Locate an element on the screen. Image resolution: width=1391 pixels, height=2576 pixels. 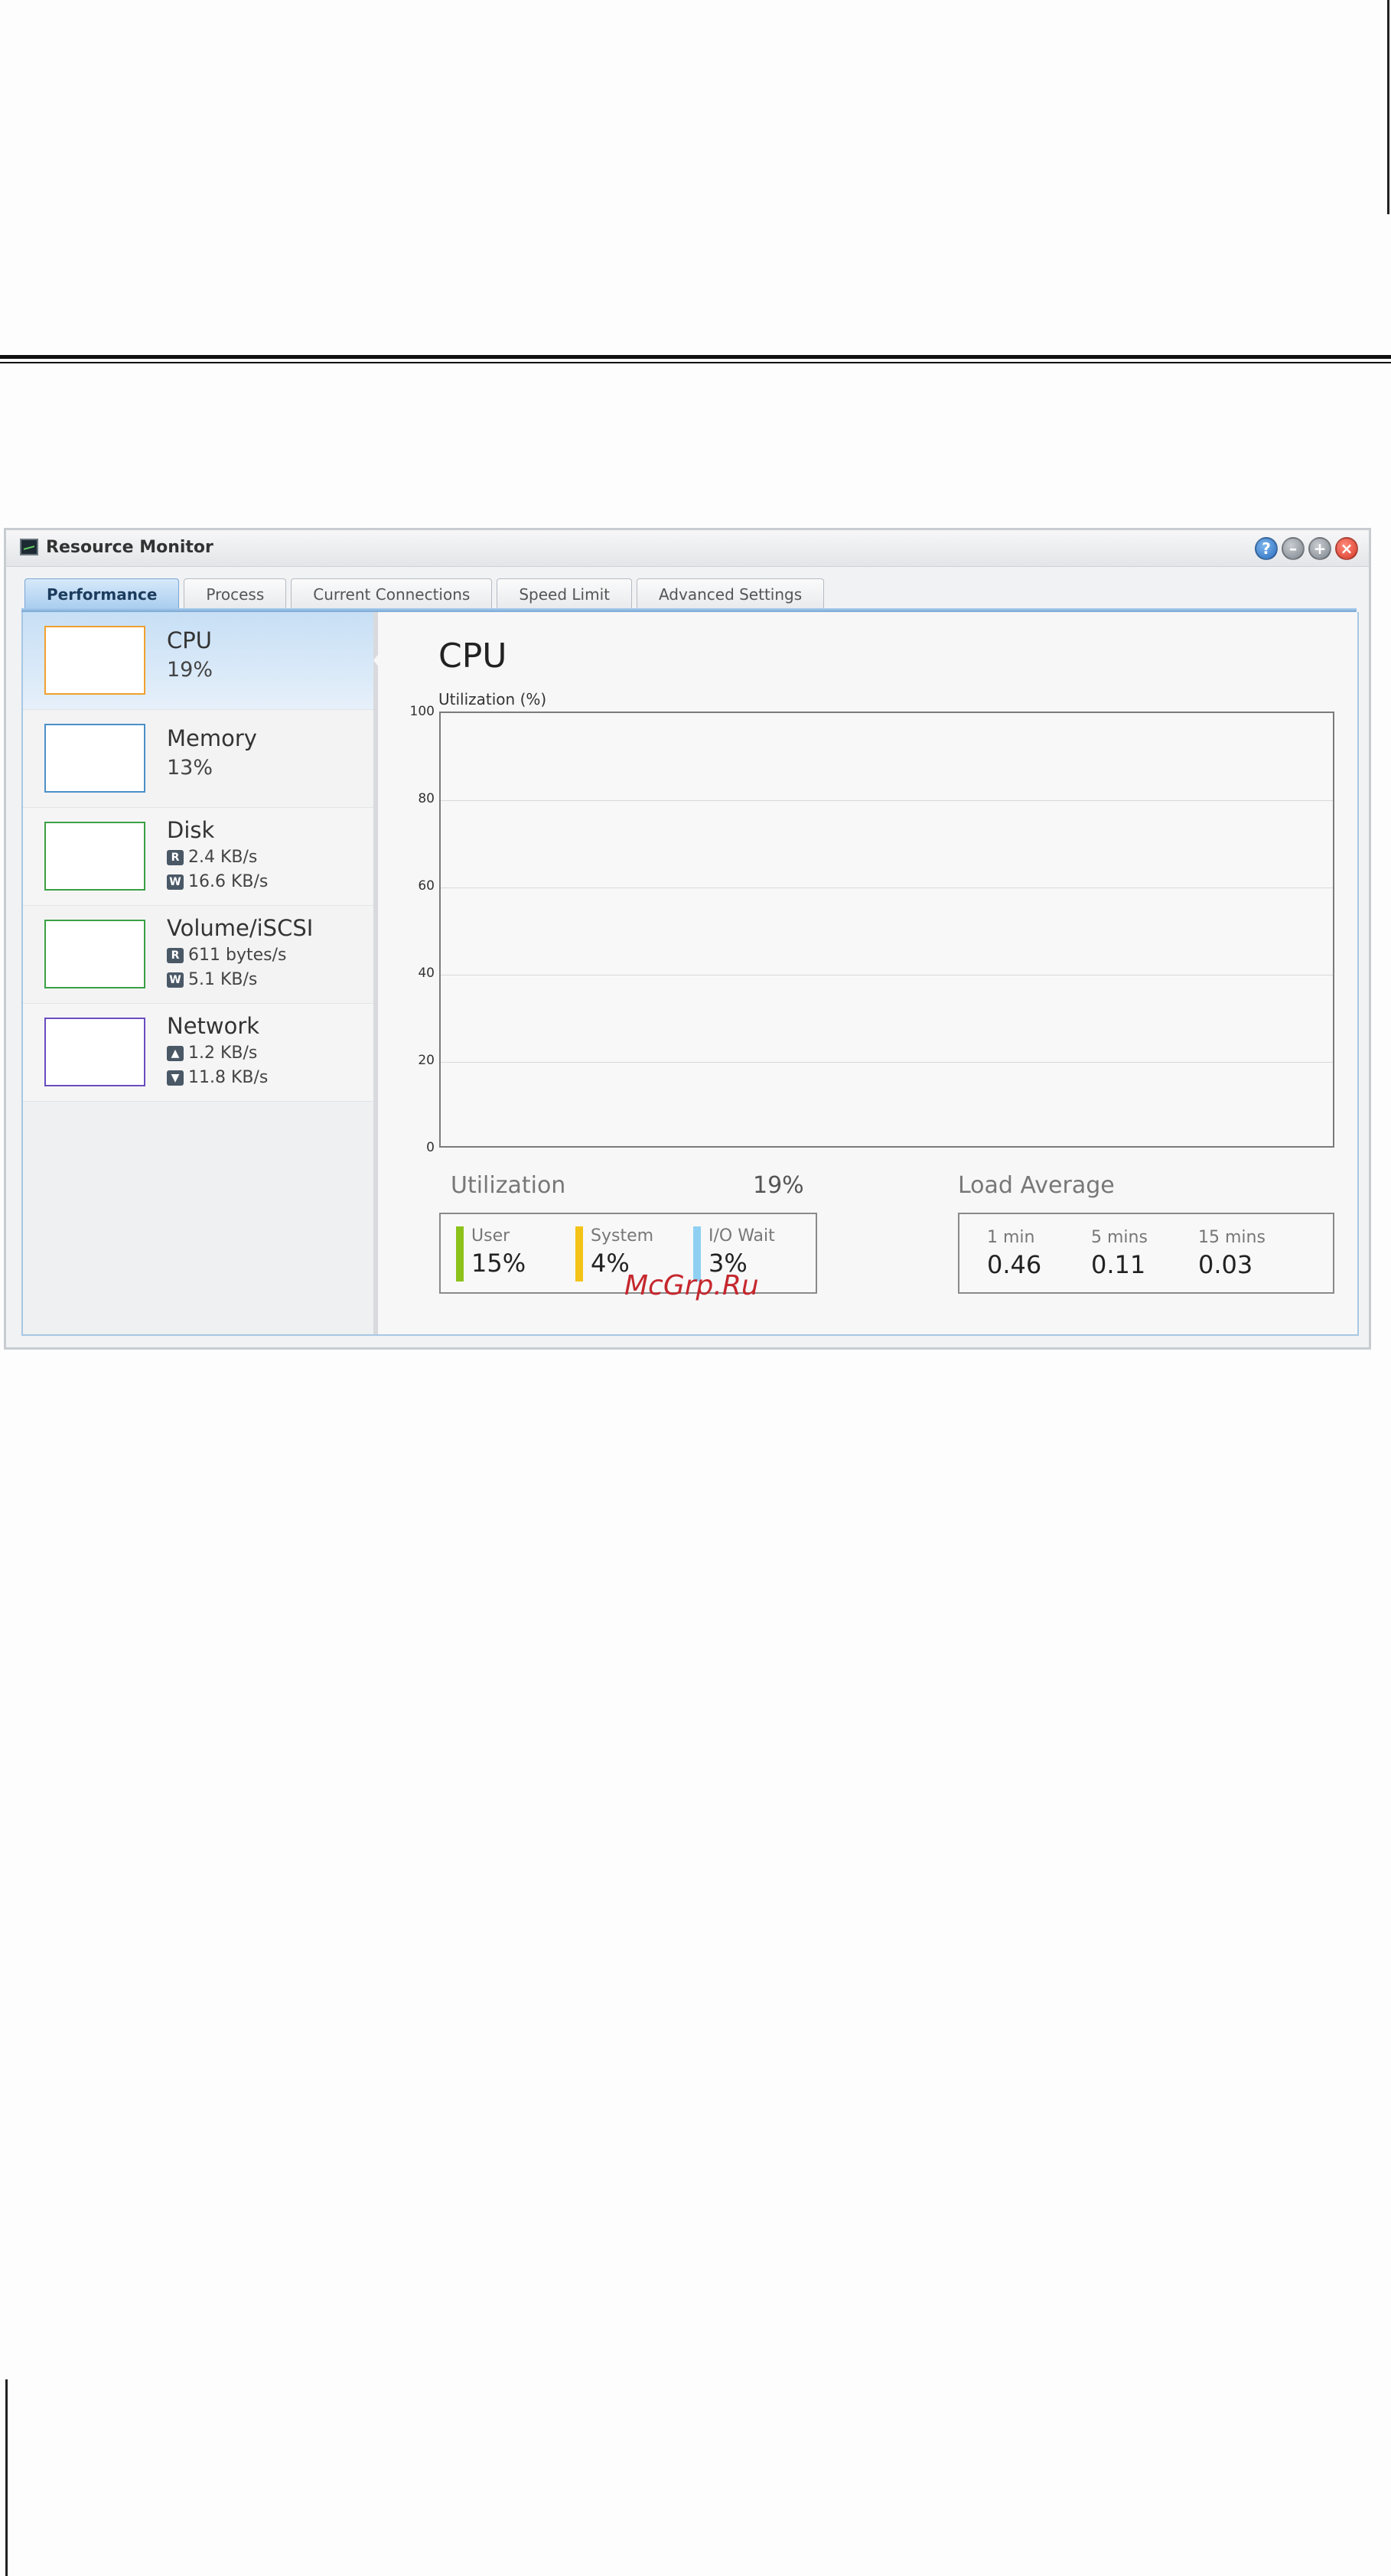
resource-name: CPU is located at coordinates (189, 640).